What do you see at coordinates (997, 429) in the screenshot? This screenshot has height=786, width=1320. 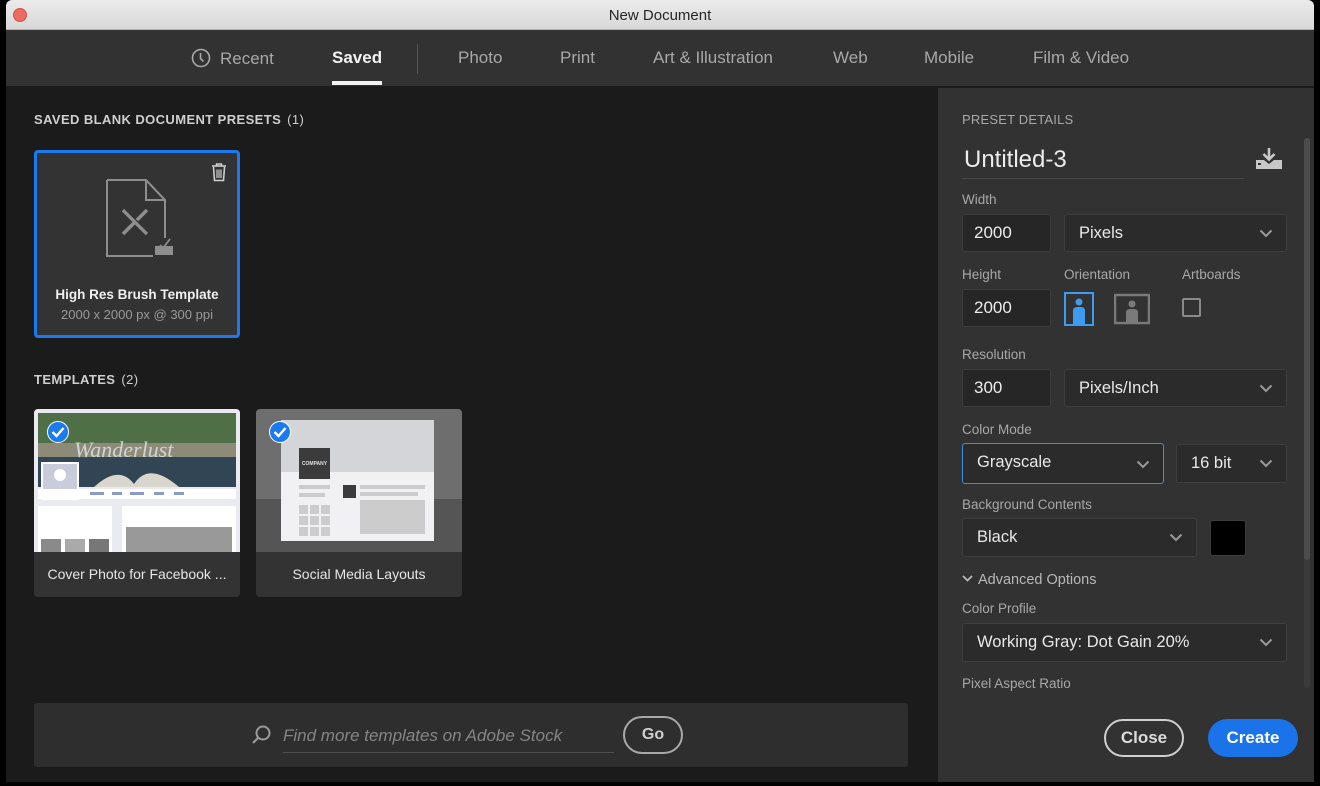 I see `color-mode-label: Color Mode` at bounding box center [997, 429].